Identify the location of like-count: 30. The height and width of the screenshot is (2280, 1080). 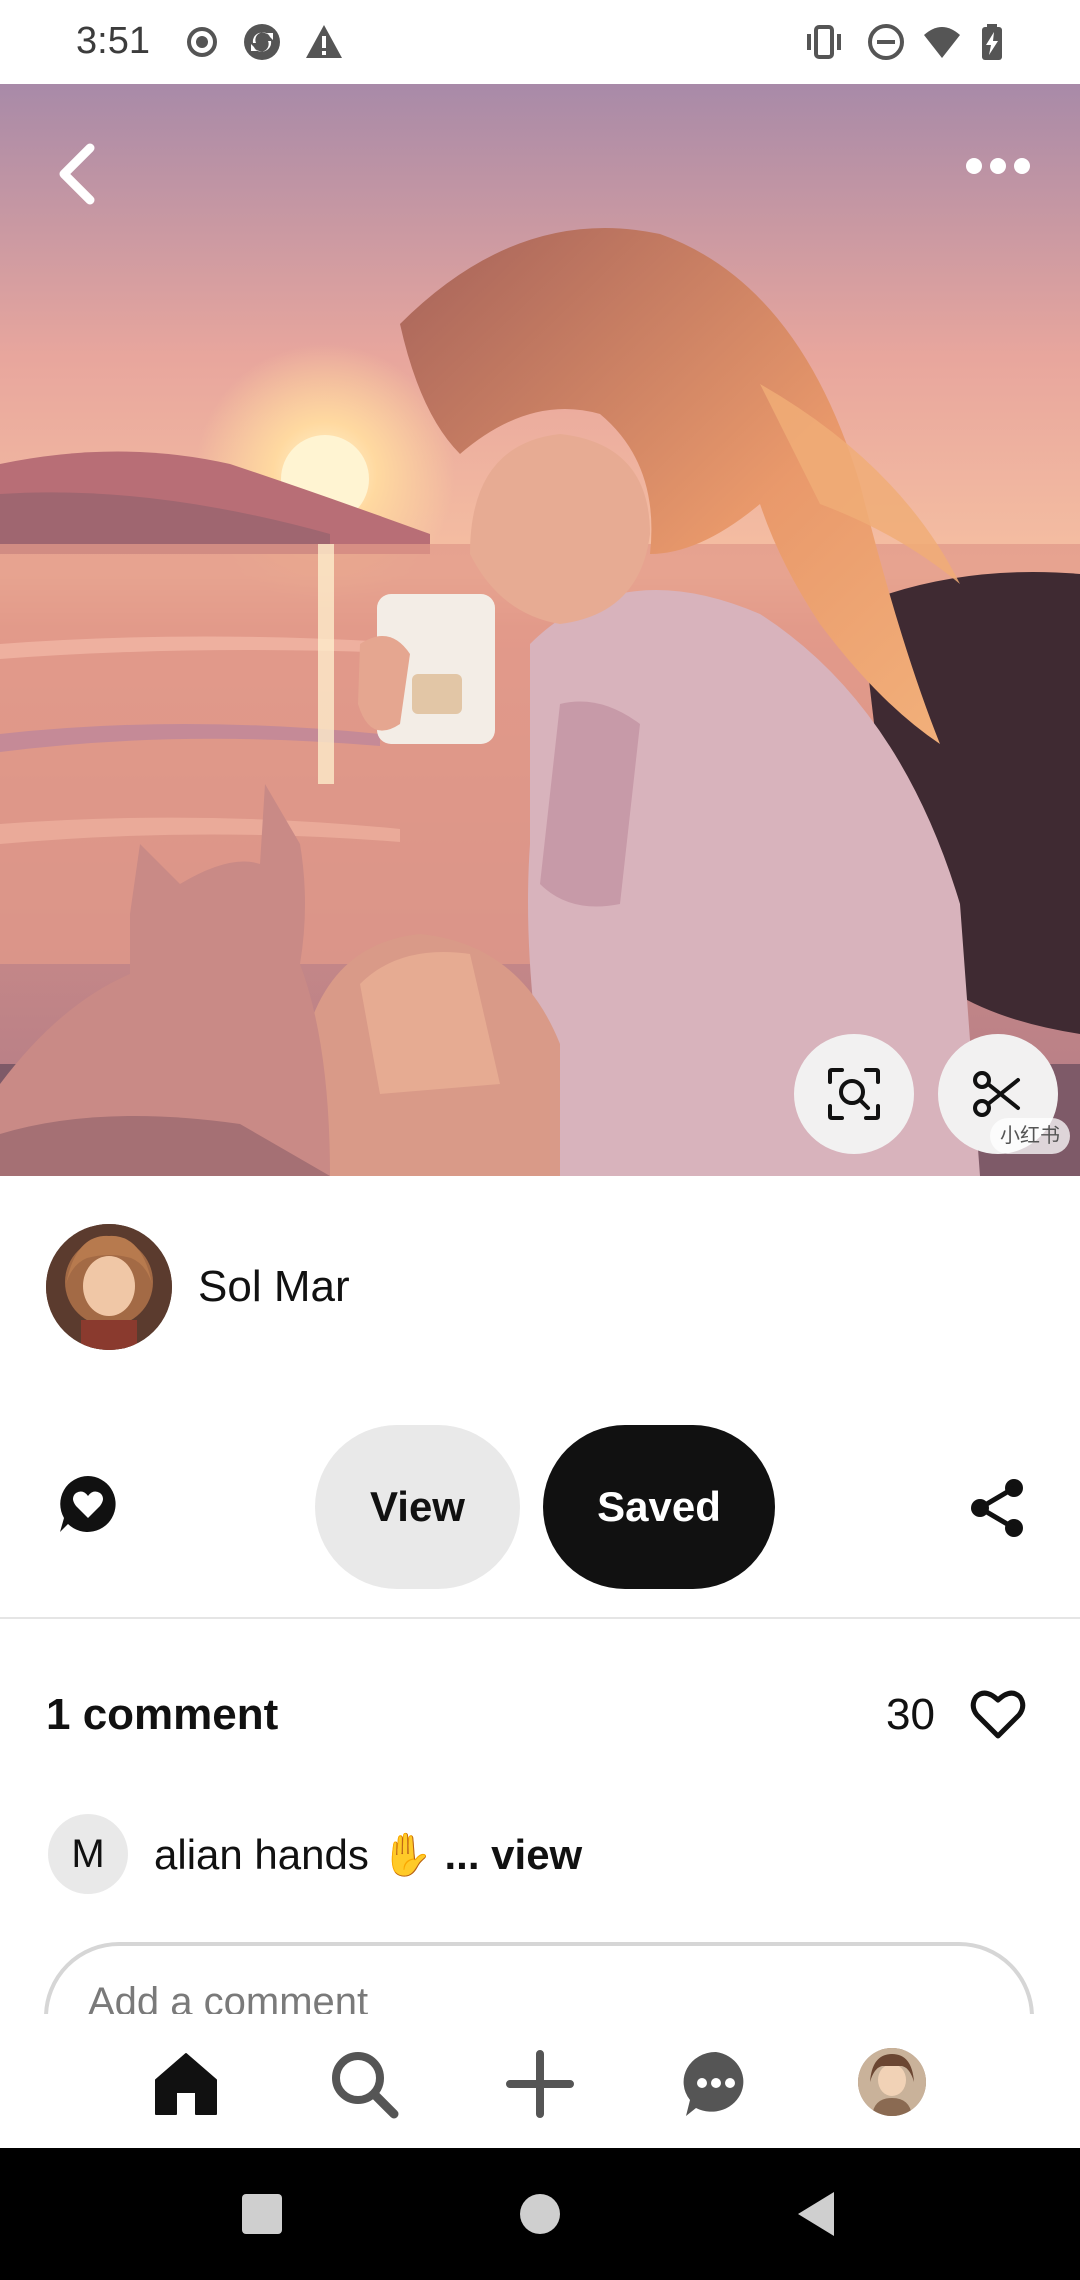
(910, 1714).